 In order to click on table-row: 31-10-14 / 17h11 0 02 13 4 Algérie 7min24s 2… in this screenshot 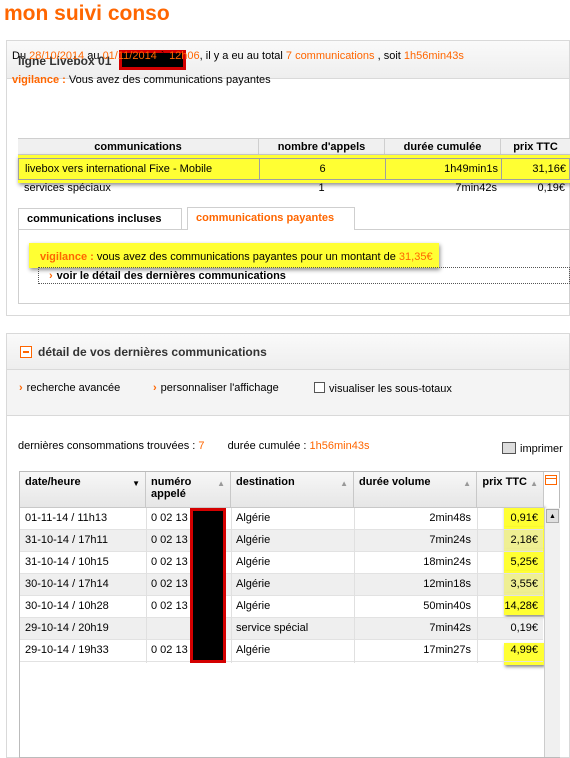, I will do `click(281, 541)`.